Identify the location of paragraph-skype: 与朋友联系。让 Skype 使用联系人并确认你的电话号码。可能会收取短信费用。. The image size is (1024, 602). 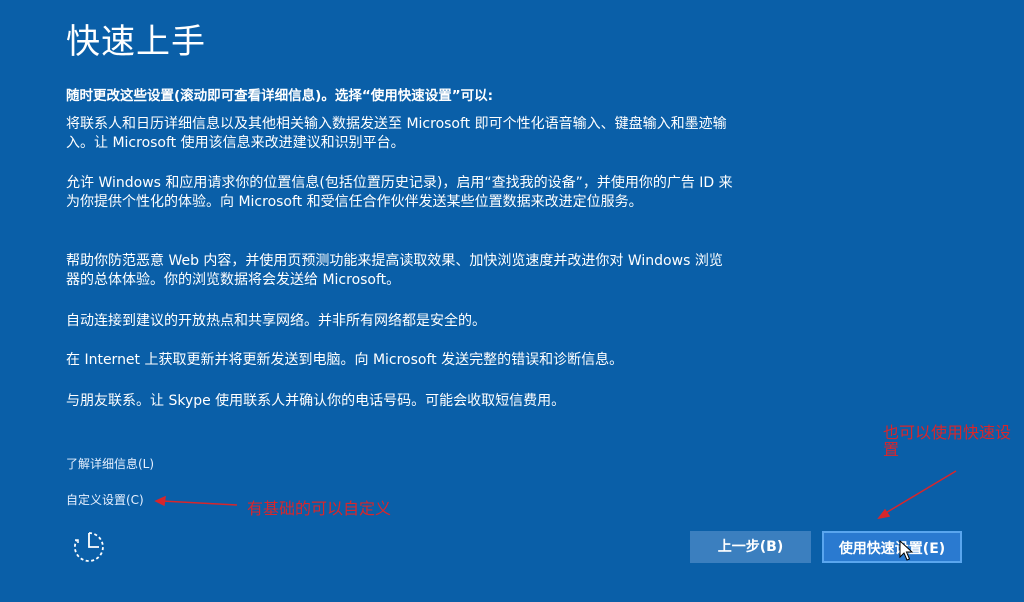
(316, 401).